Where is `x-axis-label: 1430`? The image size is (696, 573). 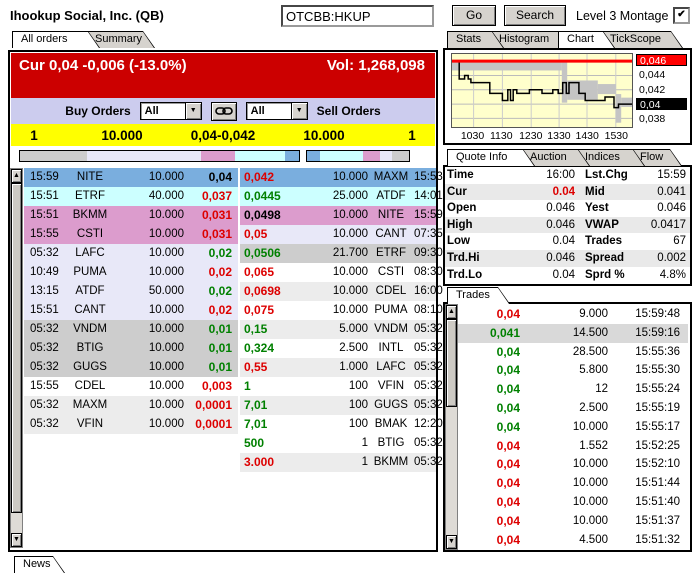
x-axis-label: 1430 is located at coordinates (587, 136).